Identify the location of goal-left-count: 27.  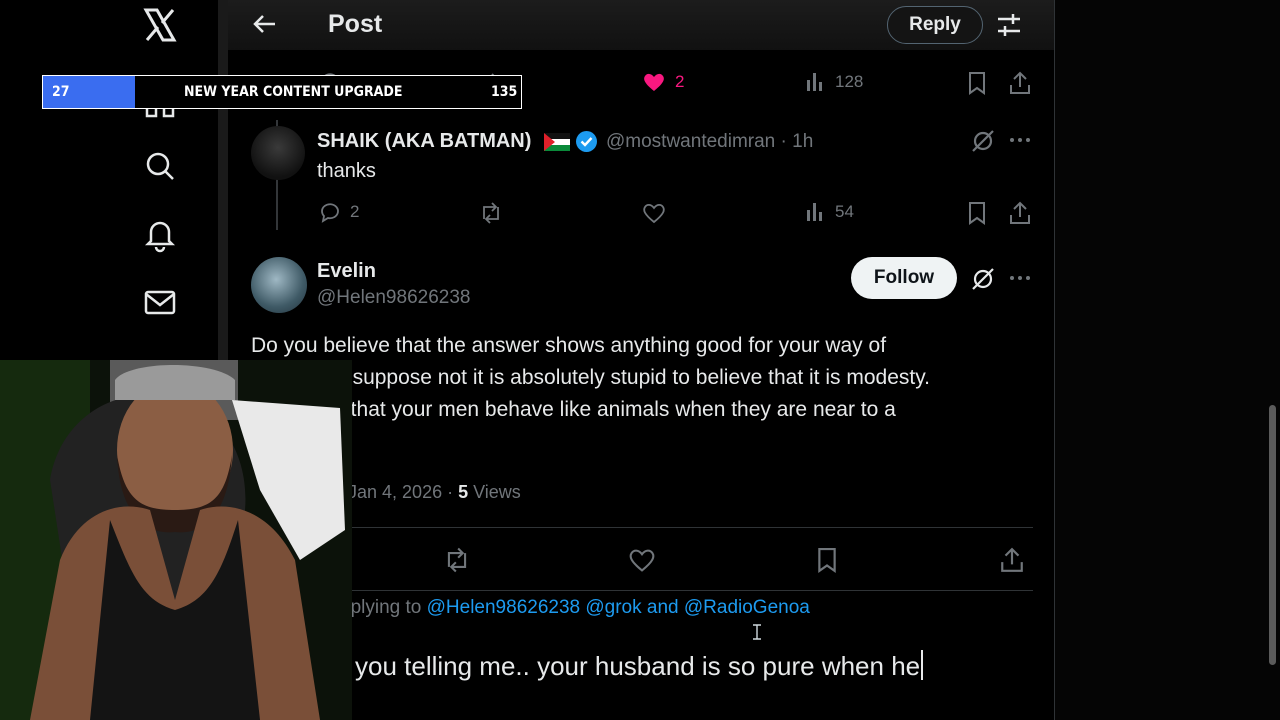
(61, 92).